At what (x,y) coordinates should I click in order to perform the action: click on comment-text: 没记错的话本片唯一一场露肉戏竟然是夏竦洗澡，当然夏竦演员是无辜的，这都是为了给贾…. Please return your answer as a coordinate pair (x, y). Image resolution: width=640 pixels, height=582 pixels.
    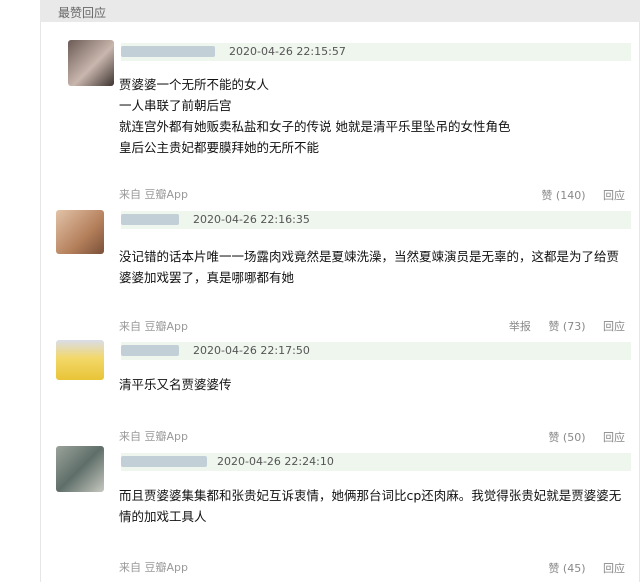
    Looking at the image, I should click on (369, 267).